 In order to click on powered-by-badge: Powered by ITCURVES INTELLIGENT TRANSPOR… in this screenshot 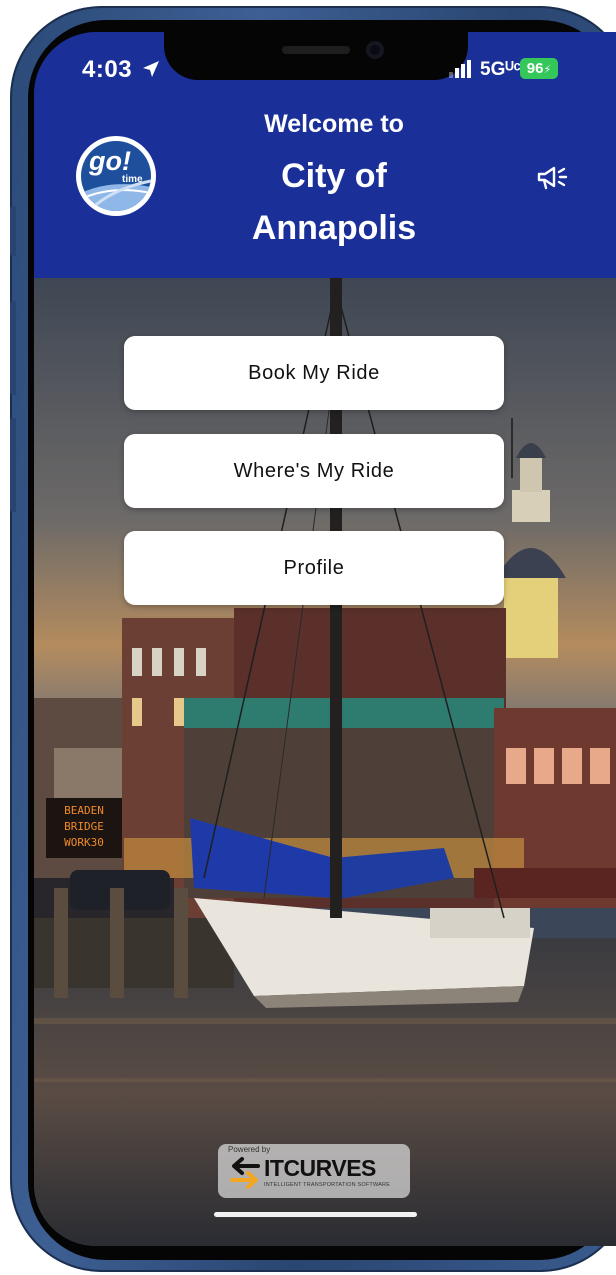, I will do `click(314, 1171)`.